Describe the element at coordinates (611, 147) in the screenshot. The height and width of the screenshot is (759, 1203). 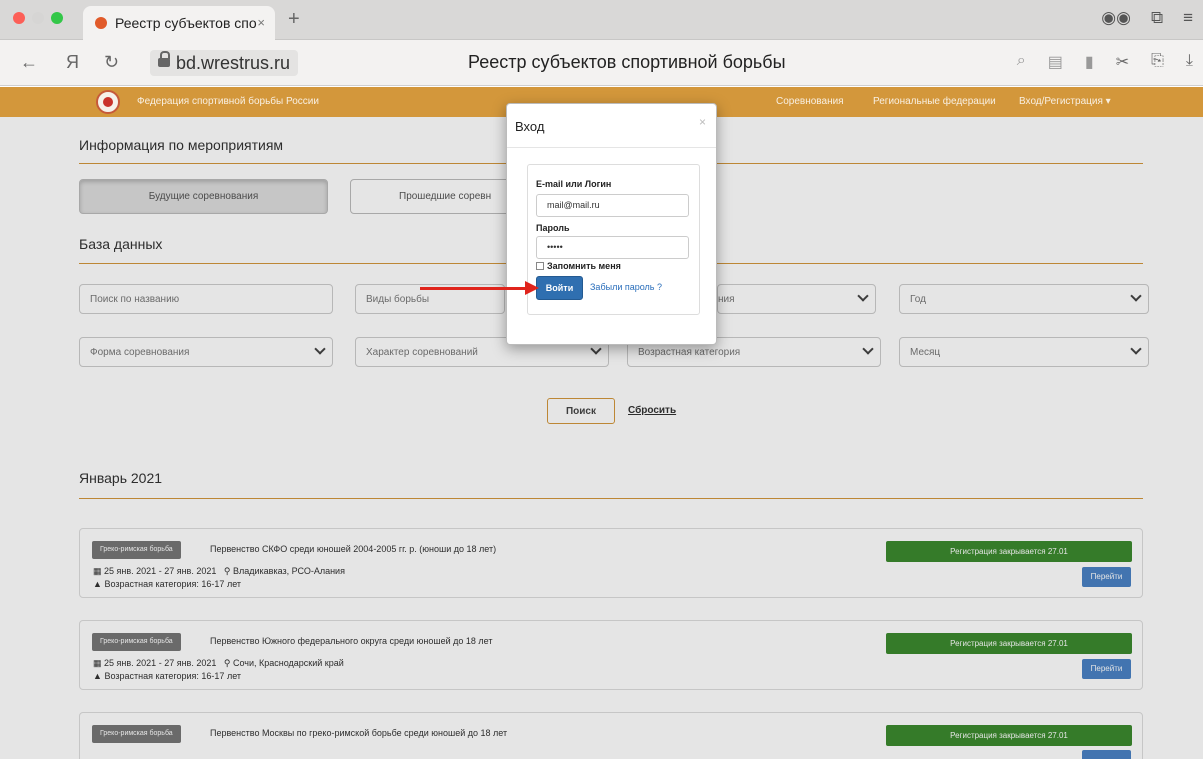
I see `modal-divider` at that location.